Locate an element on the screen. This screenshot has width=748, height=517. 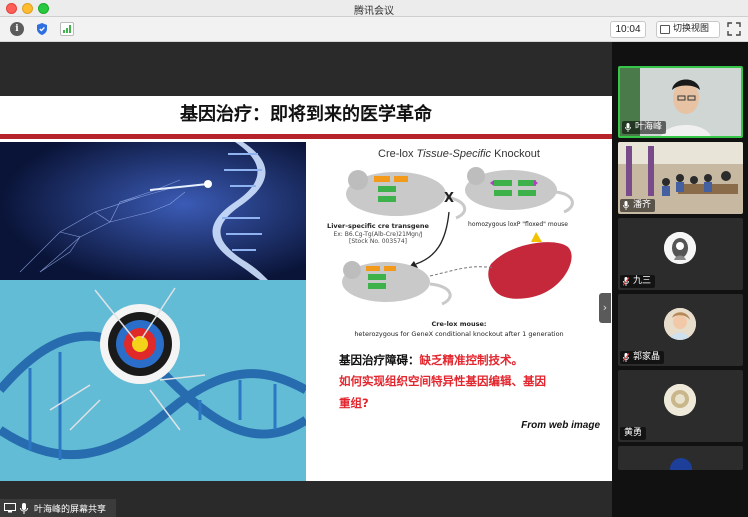
shield-icon is located at coordinates (42, 29).